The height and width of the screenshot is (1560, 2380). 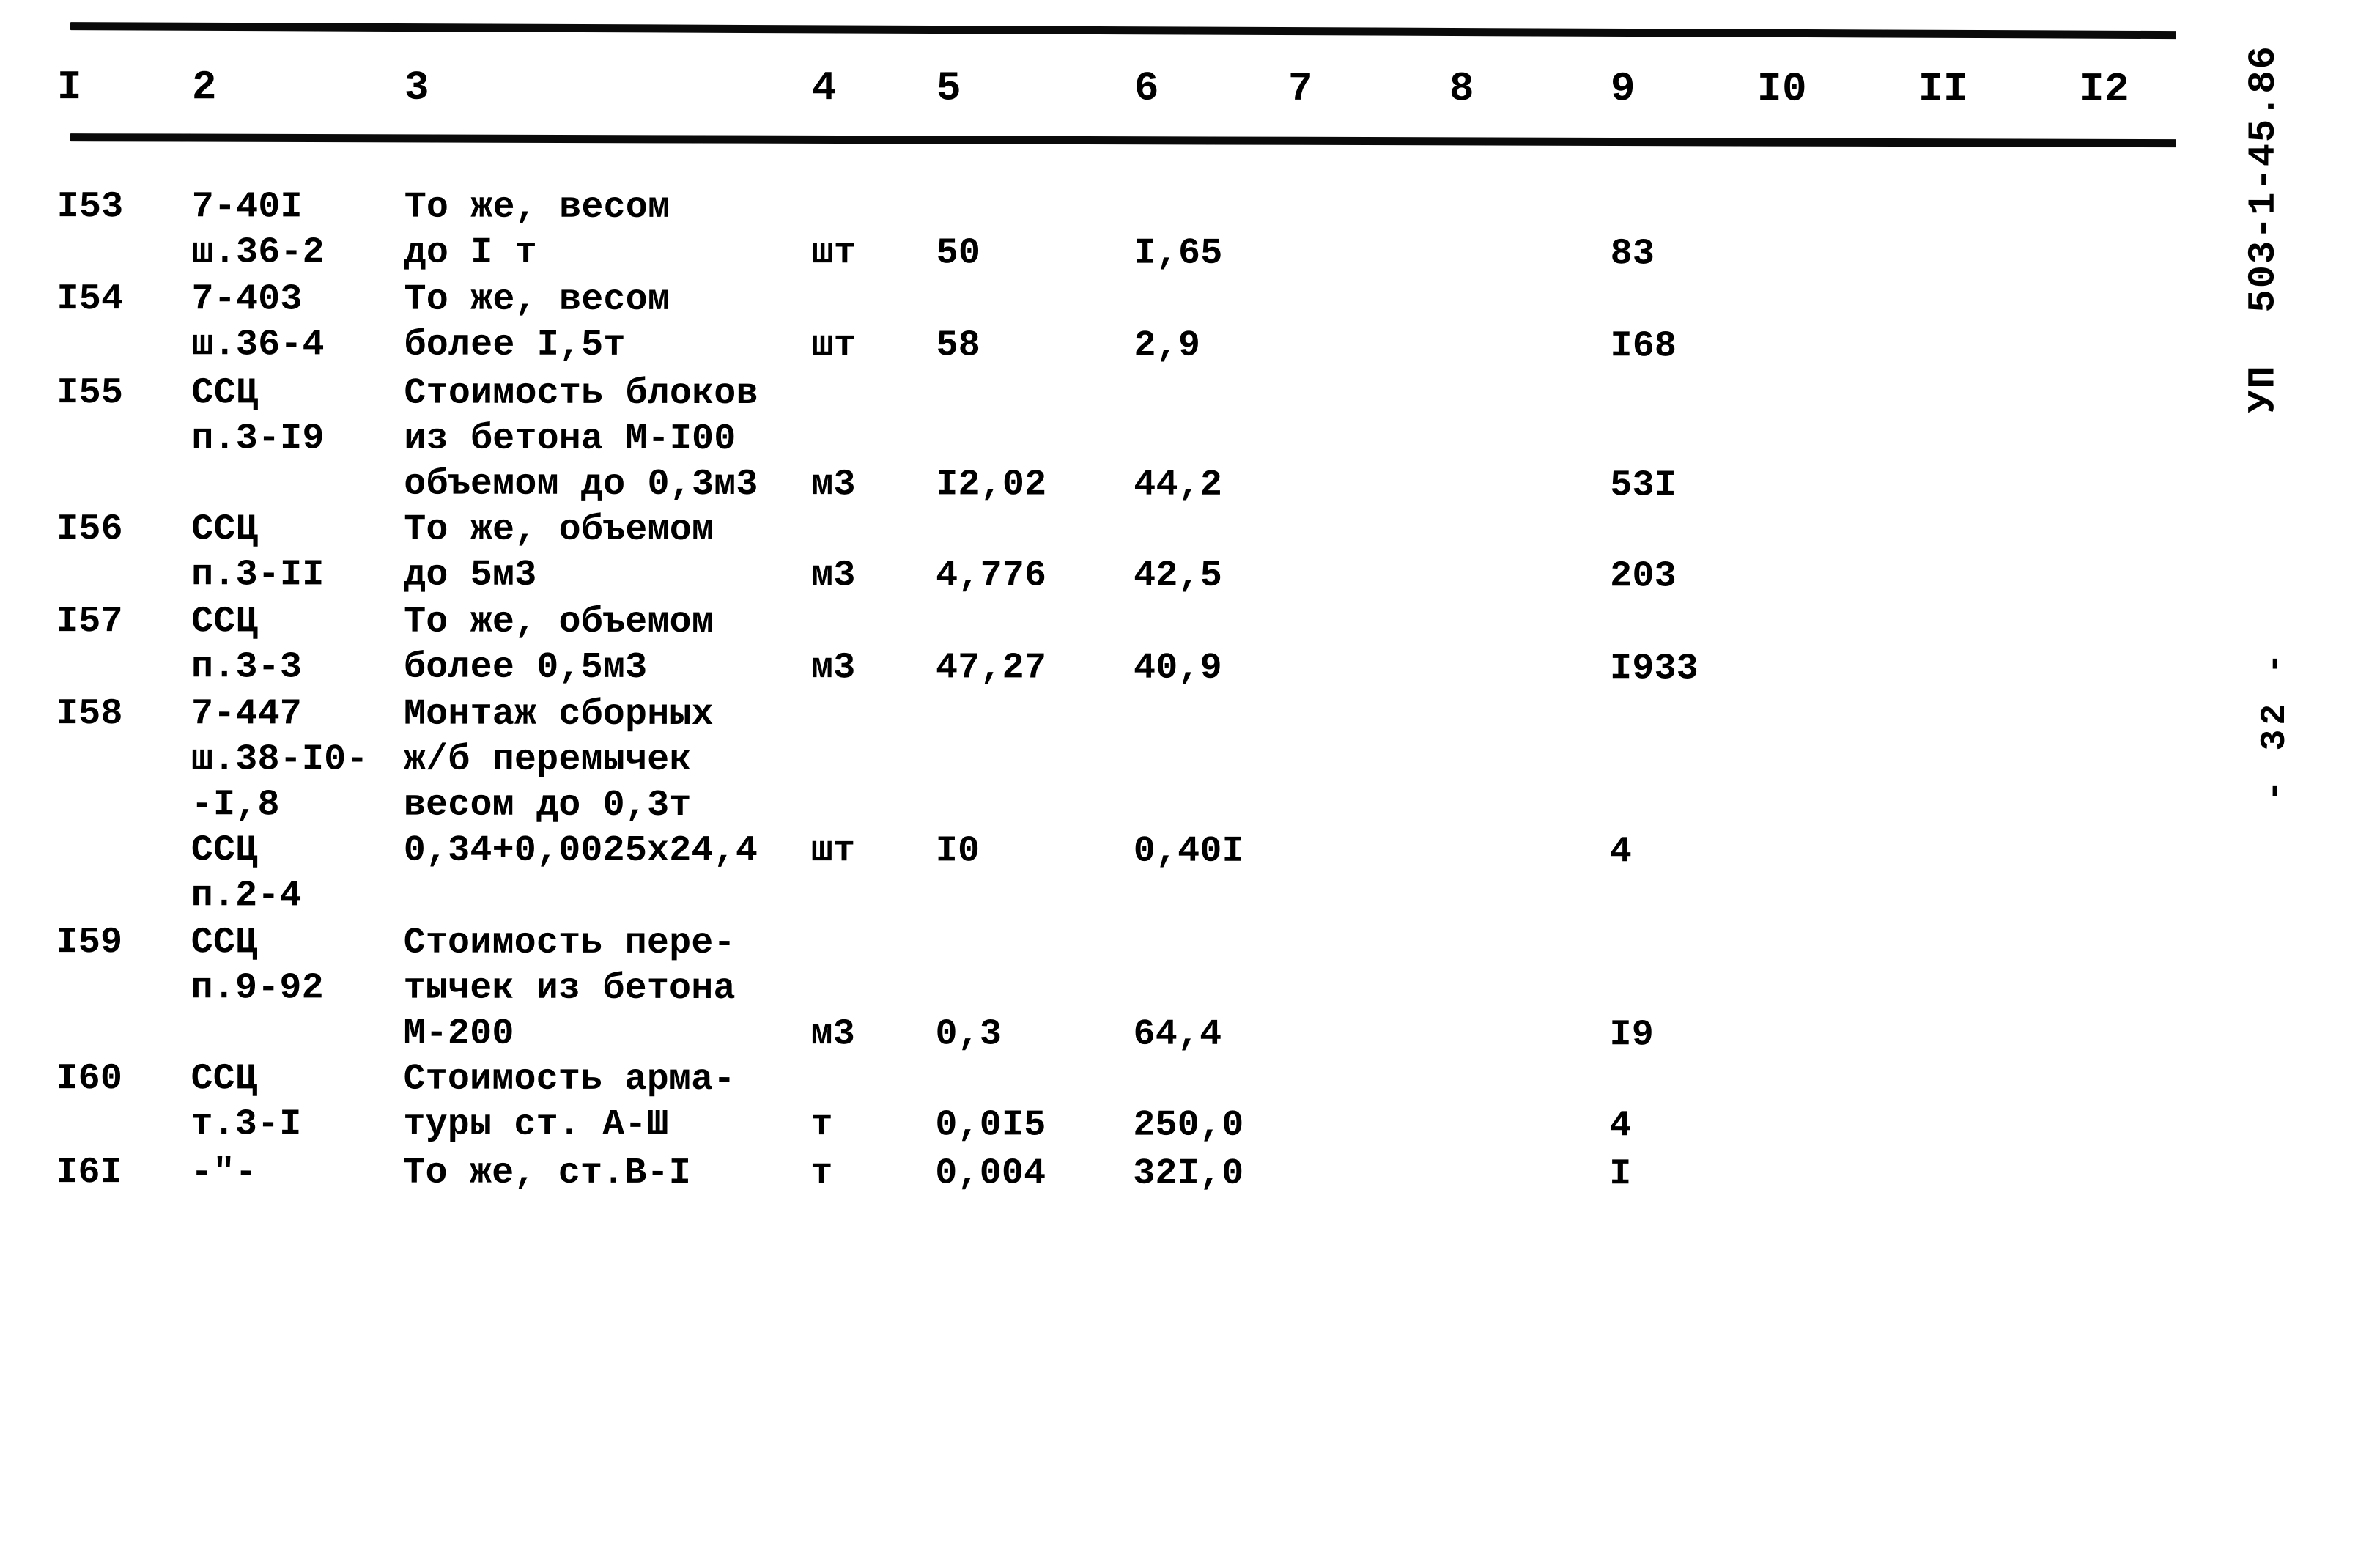 I want to click on cell-col6: 250,0, so click(x=1188, y=1126).